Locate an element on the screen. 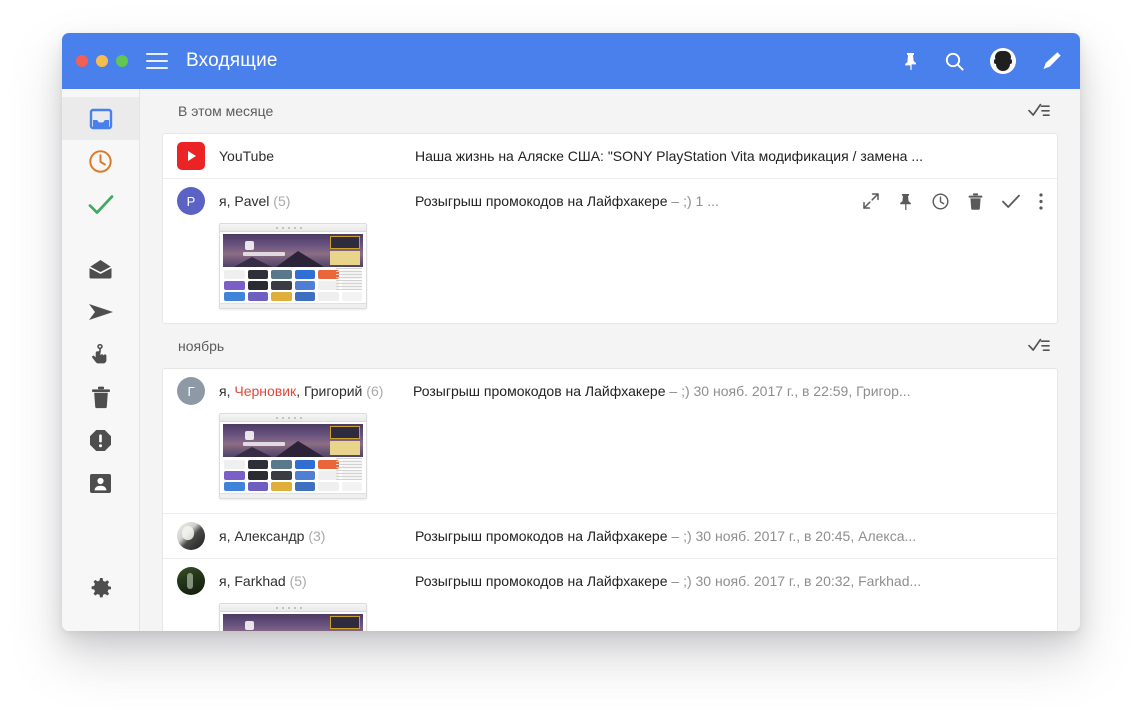 Image resolution: width=1140 pixels, height=715 pixels. hand-string-icon is located at coordinates (98, 353).